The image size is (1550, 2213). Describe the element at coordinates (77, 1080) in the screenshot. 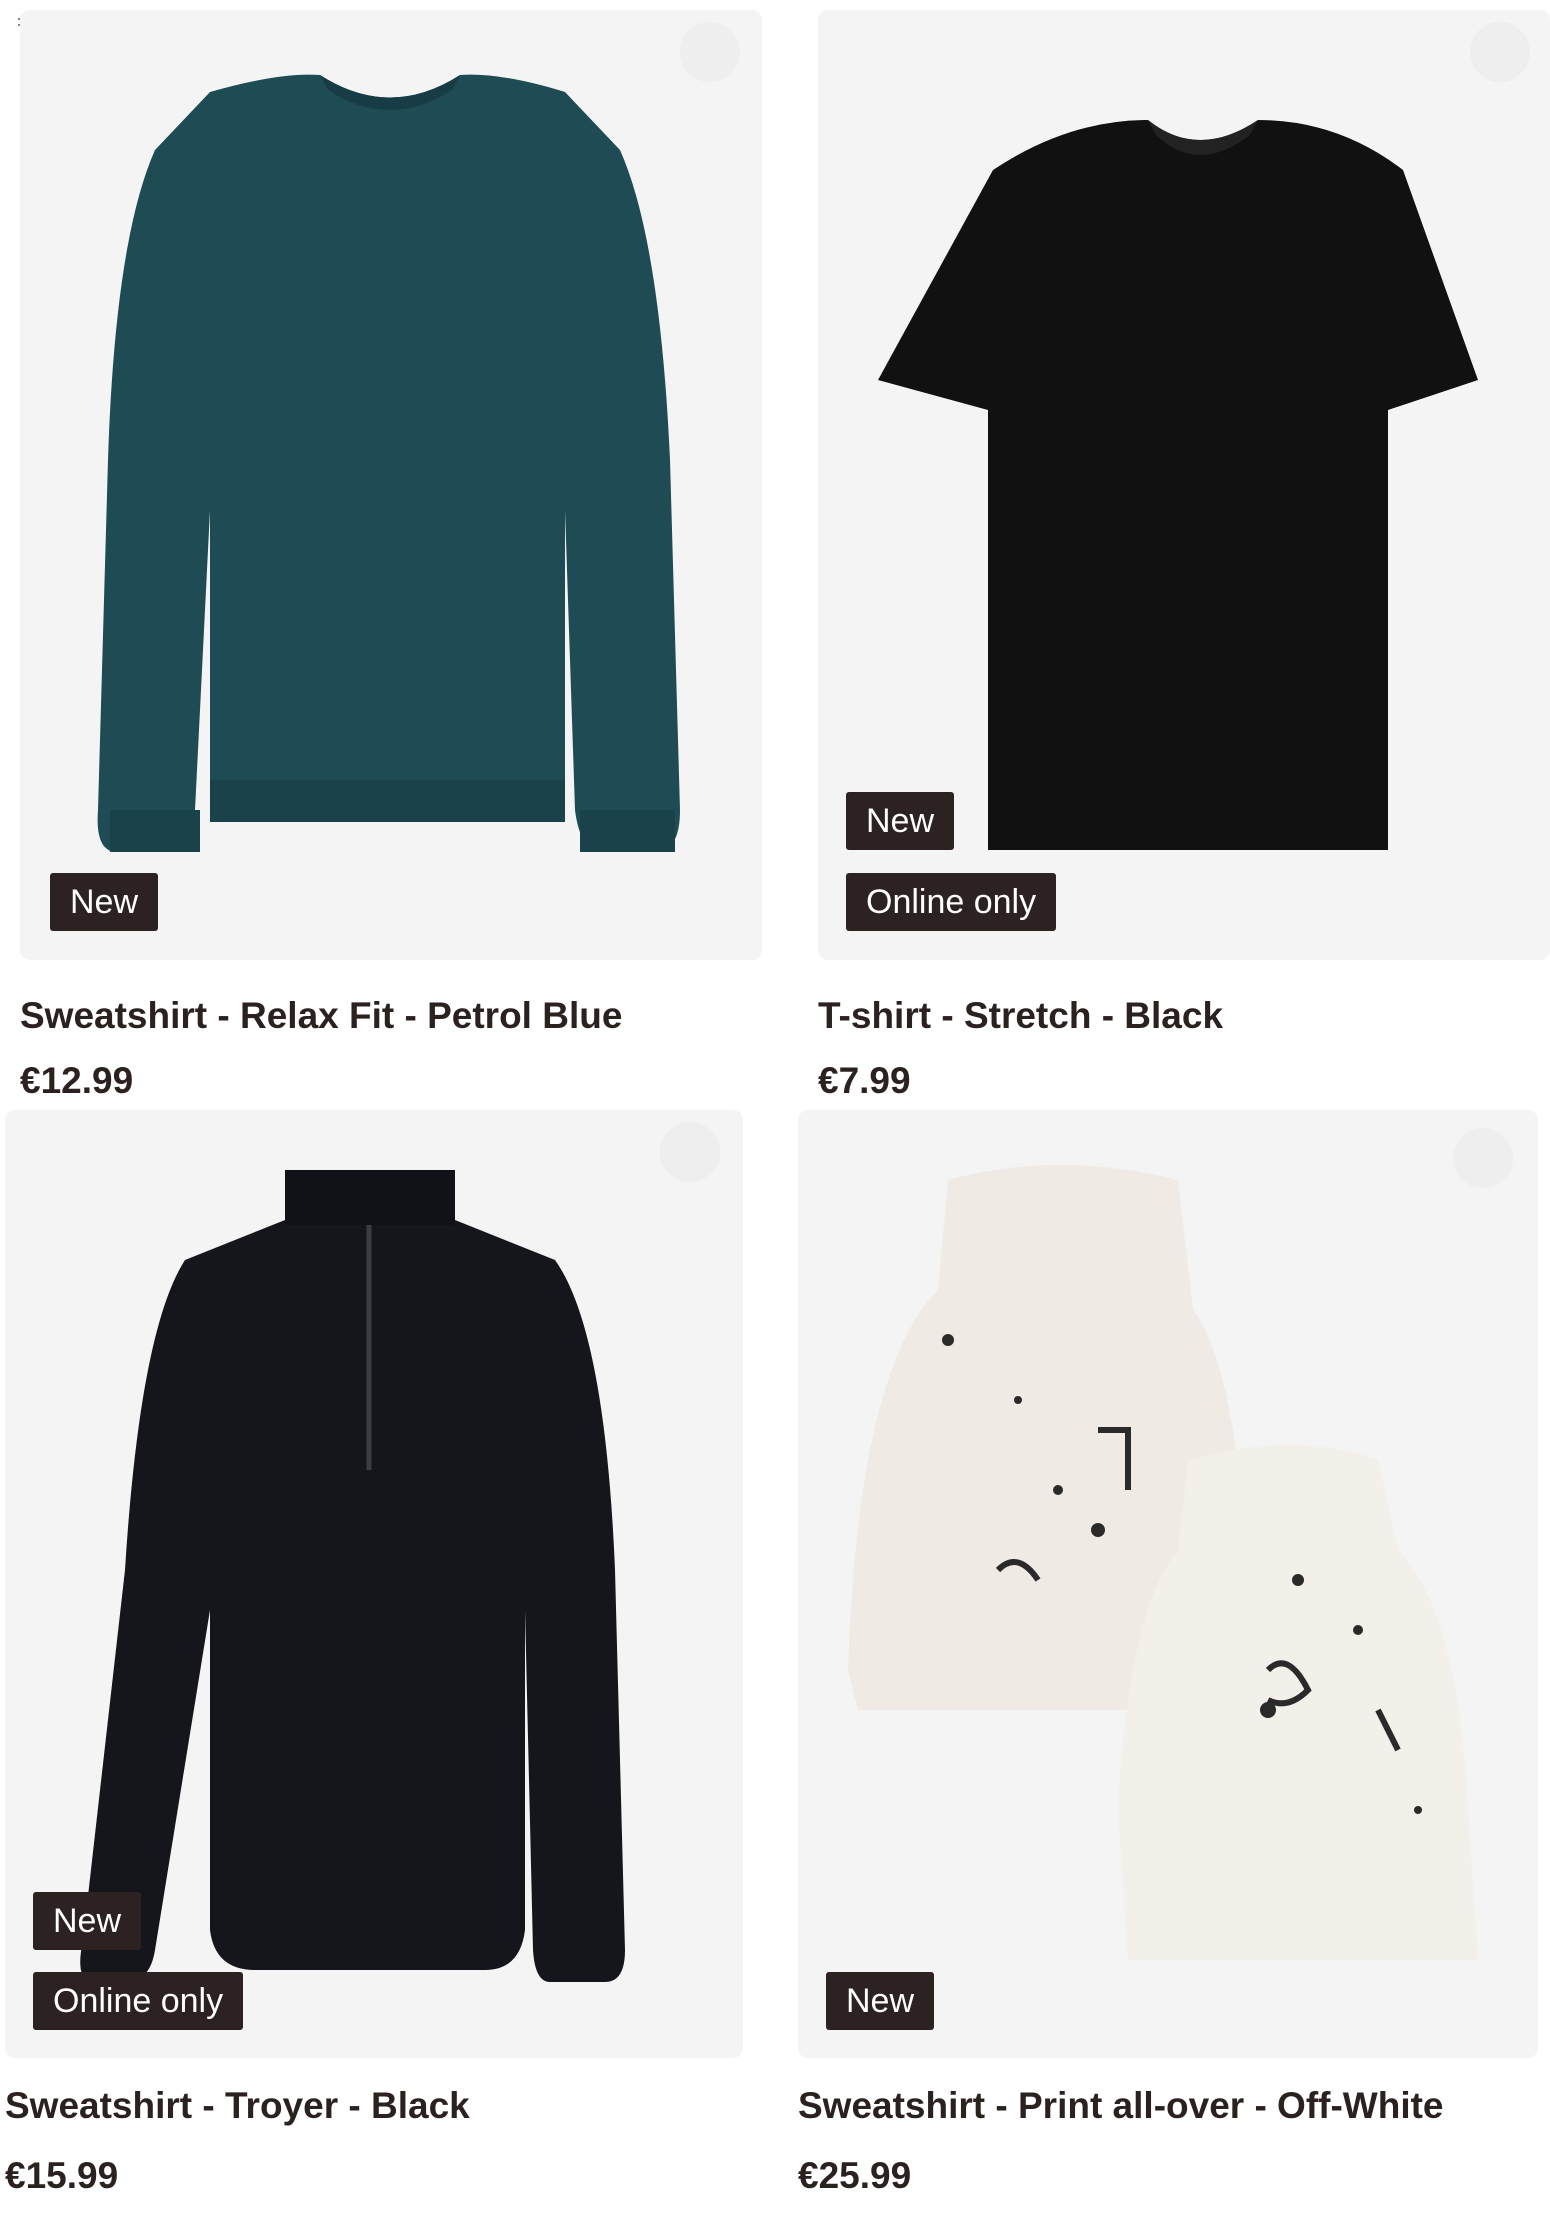

I see `product-price: €12.99` at that location.